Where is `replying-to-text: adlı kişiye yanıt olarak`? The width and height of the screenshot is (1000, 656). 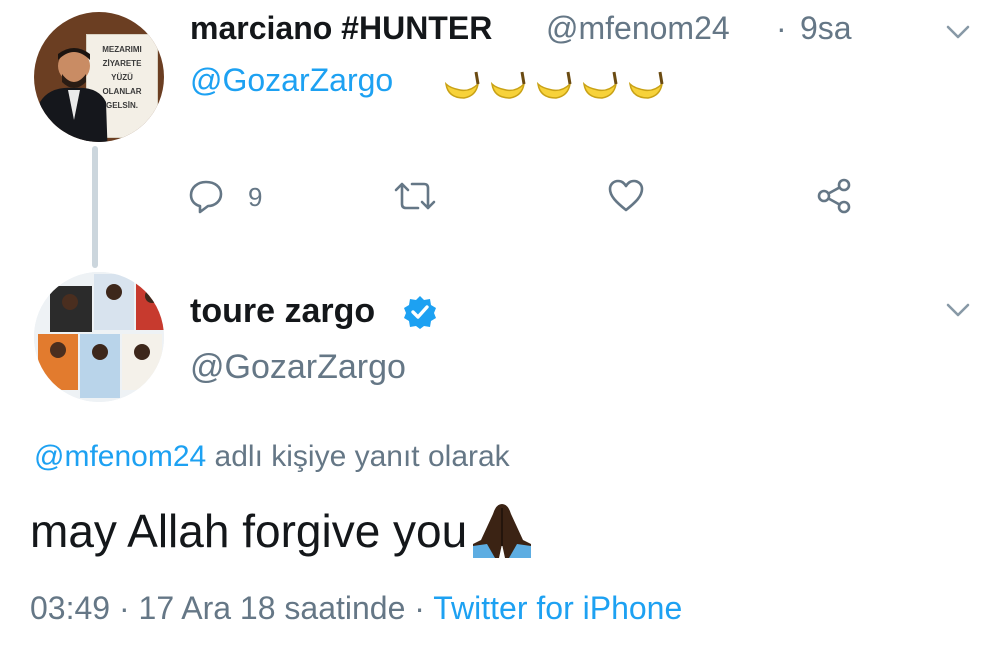
replying-to-text: adlı kişiye yanıt olarak is located at coordinates (358, 456).